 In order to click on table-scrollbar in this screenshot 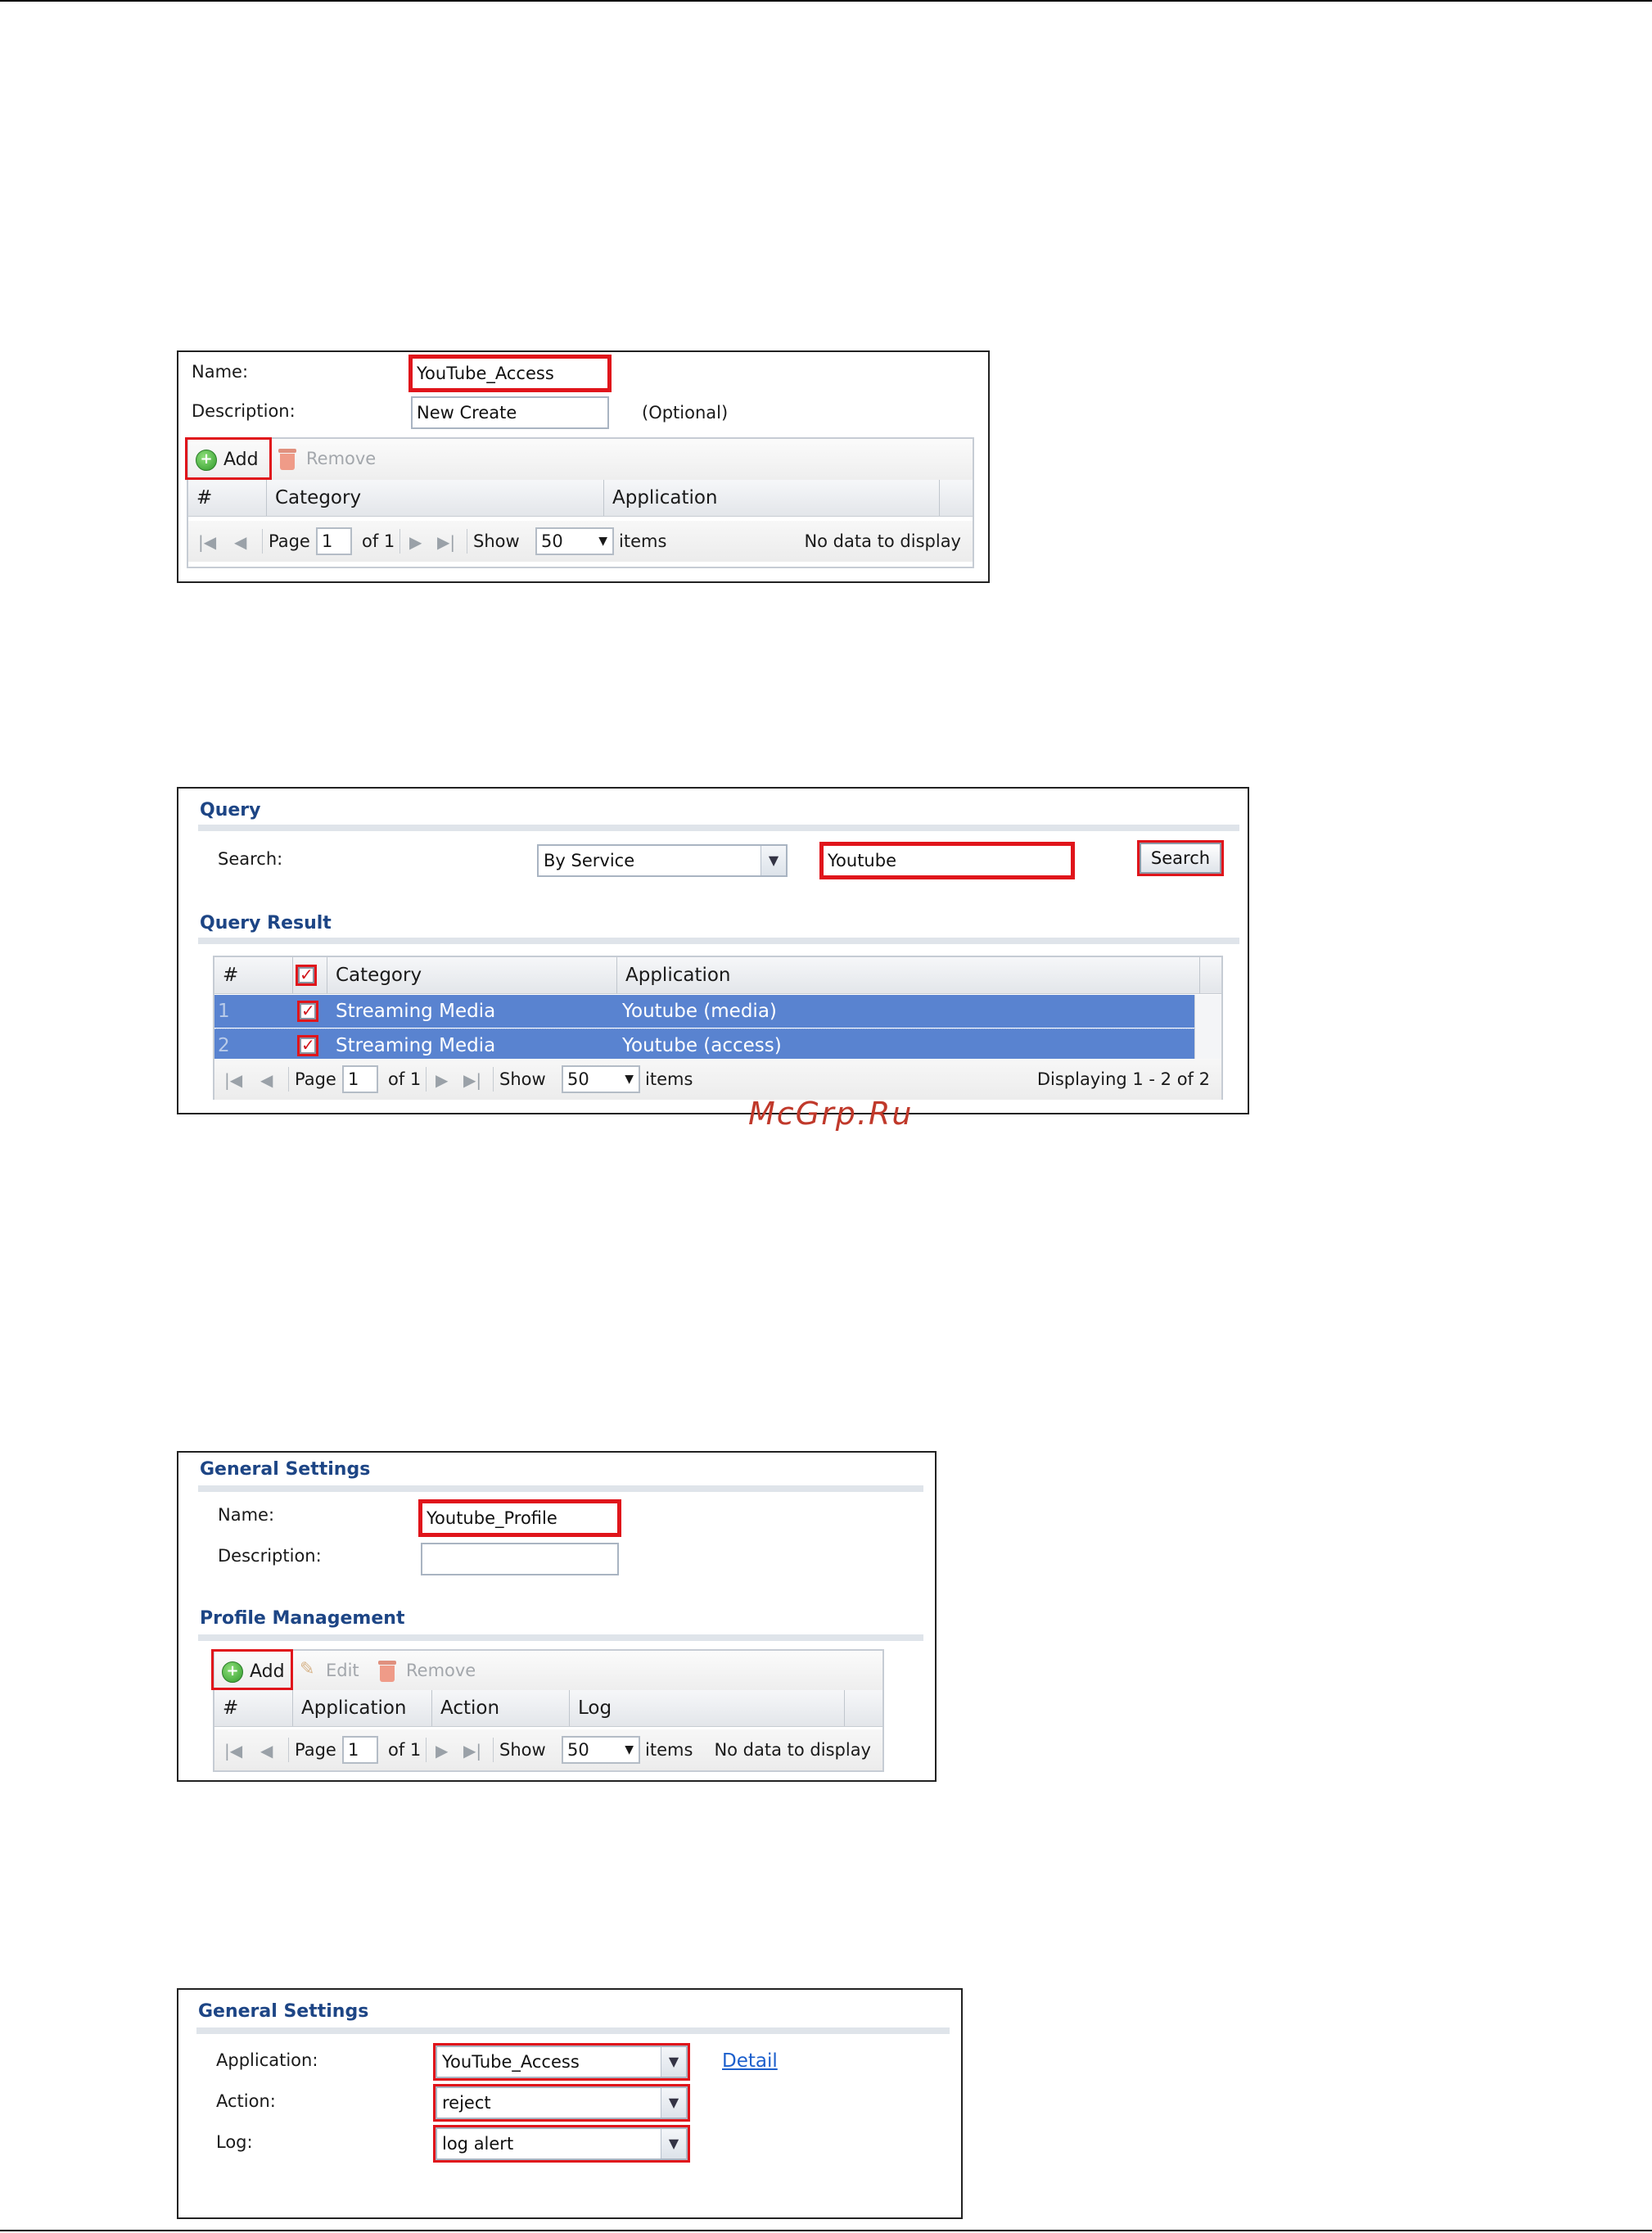, I will do `click(1207, 1028)`.